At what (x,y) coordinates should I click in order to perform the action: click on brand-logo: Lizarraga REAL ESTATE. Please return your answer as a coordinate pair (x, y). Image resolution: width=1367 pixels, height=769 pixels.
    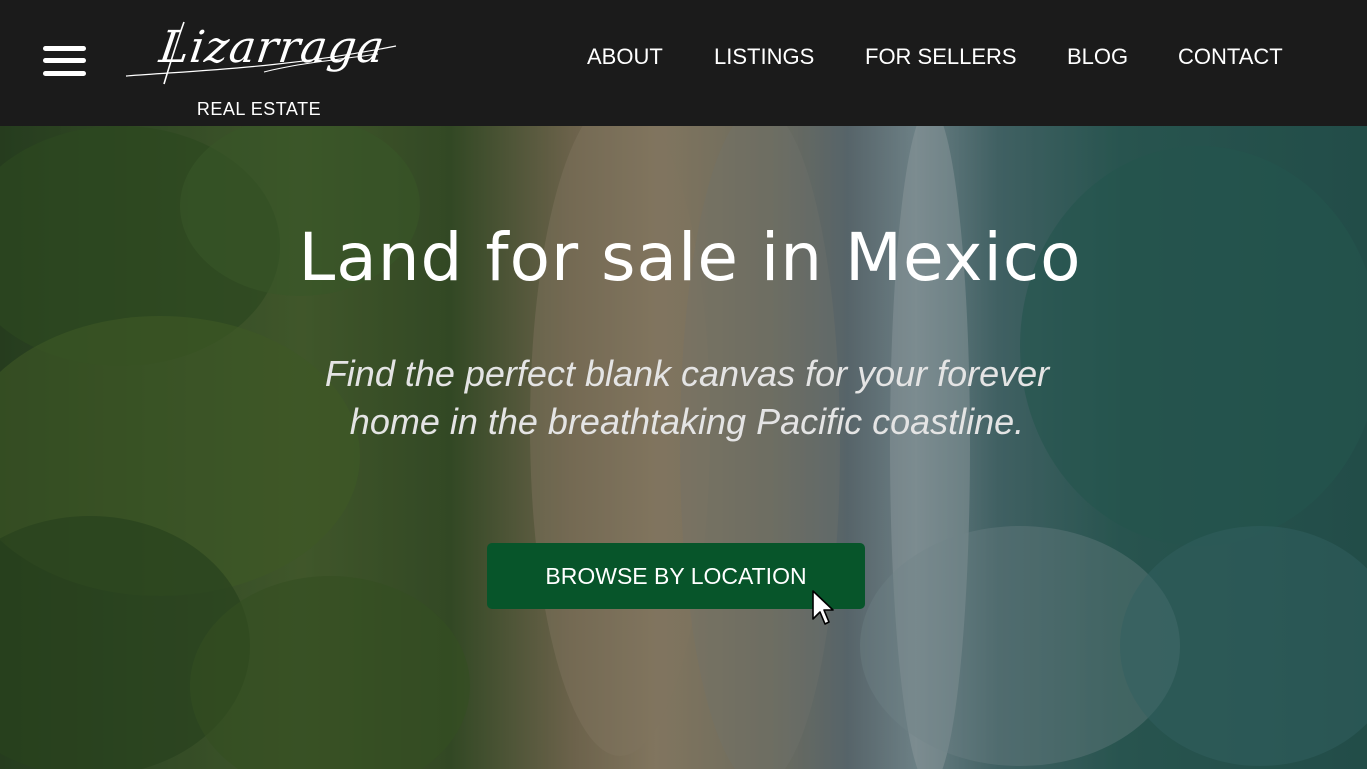
    Looking at the image, I should click on (262, 68).